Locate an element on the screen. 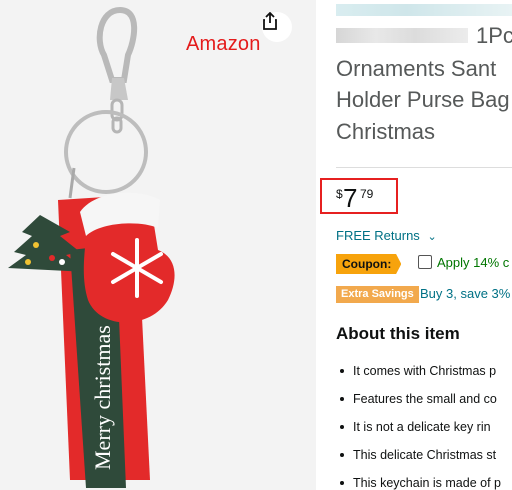  price-highlight-box is located at coordinates (359, 196).